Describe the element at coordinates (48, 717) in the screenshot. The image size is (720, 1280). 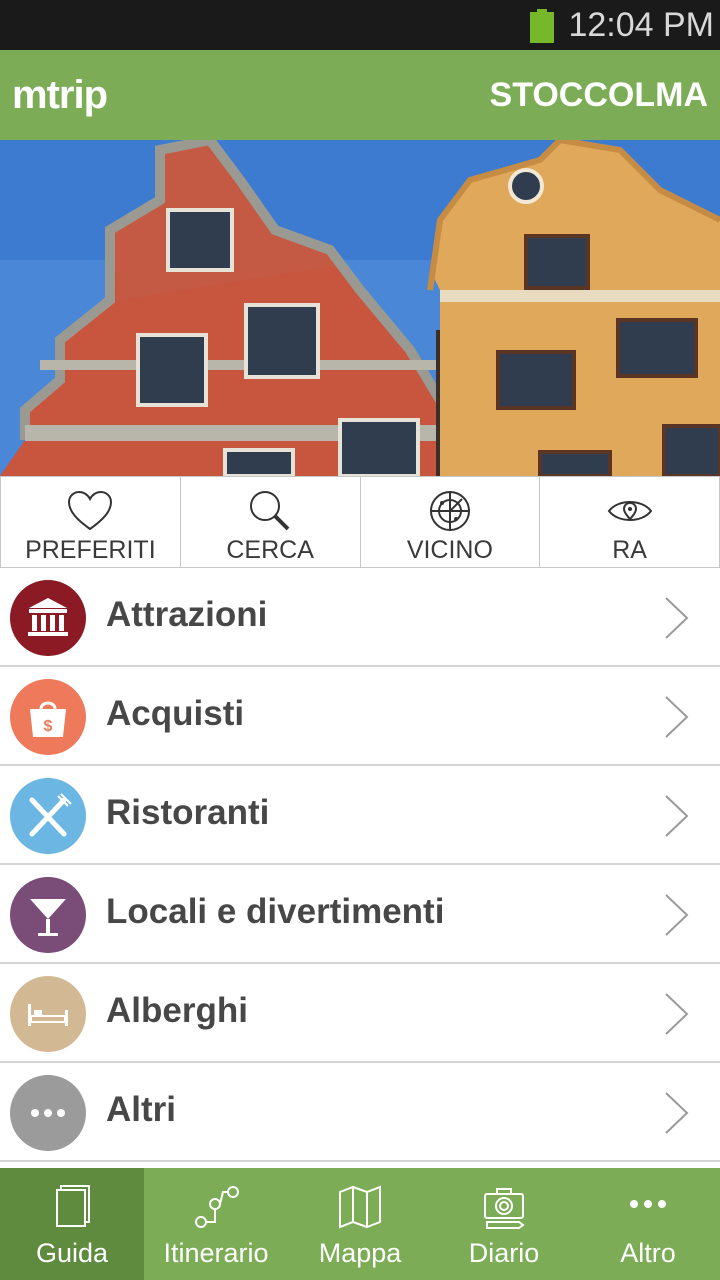
I see `shopping-bag-icon: $` at that location.